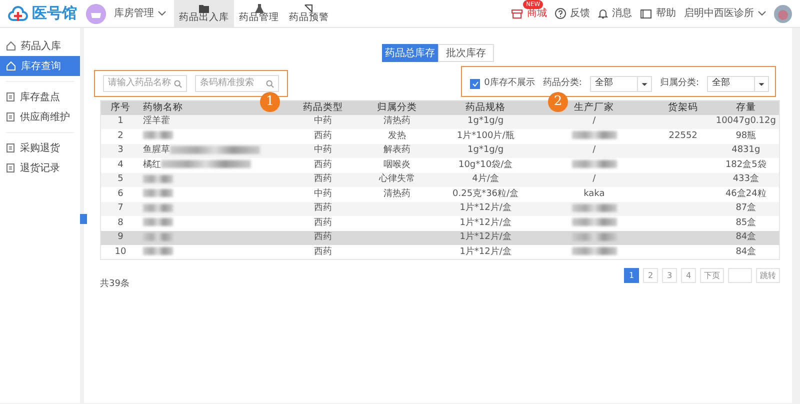 The height and width of the screenshot is (404, 800). I want to click on document-icon, so click(10, 117).